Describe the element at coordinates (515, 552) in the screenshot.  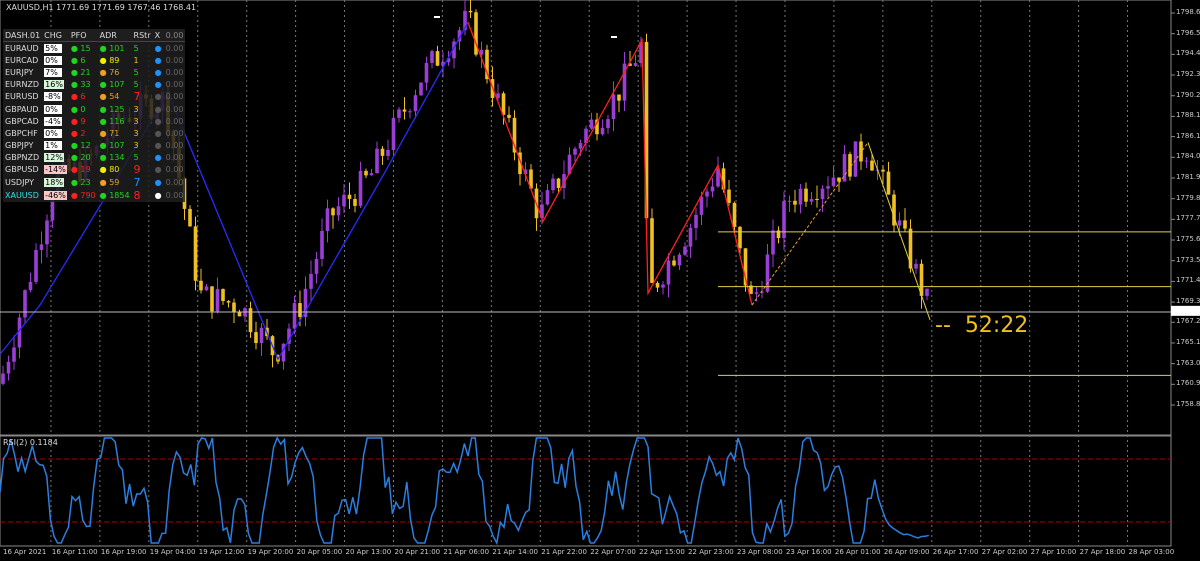
I see `time-tick: 21 Apr 14:00` at that location.